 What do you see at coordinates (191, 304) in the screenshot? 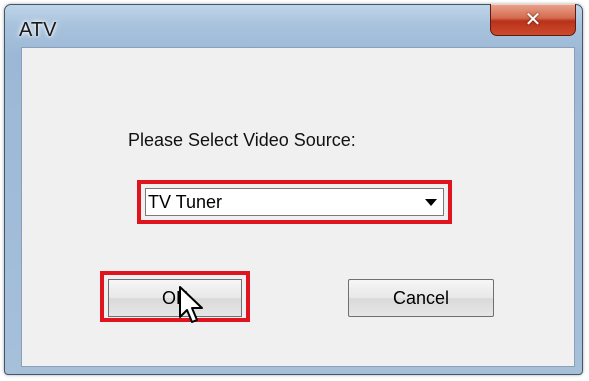
I see `mouse-pointer-icon` at bounding box center [191, 304].